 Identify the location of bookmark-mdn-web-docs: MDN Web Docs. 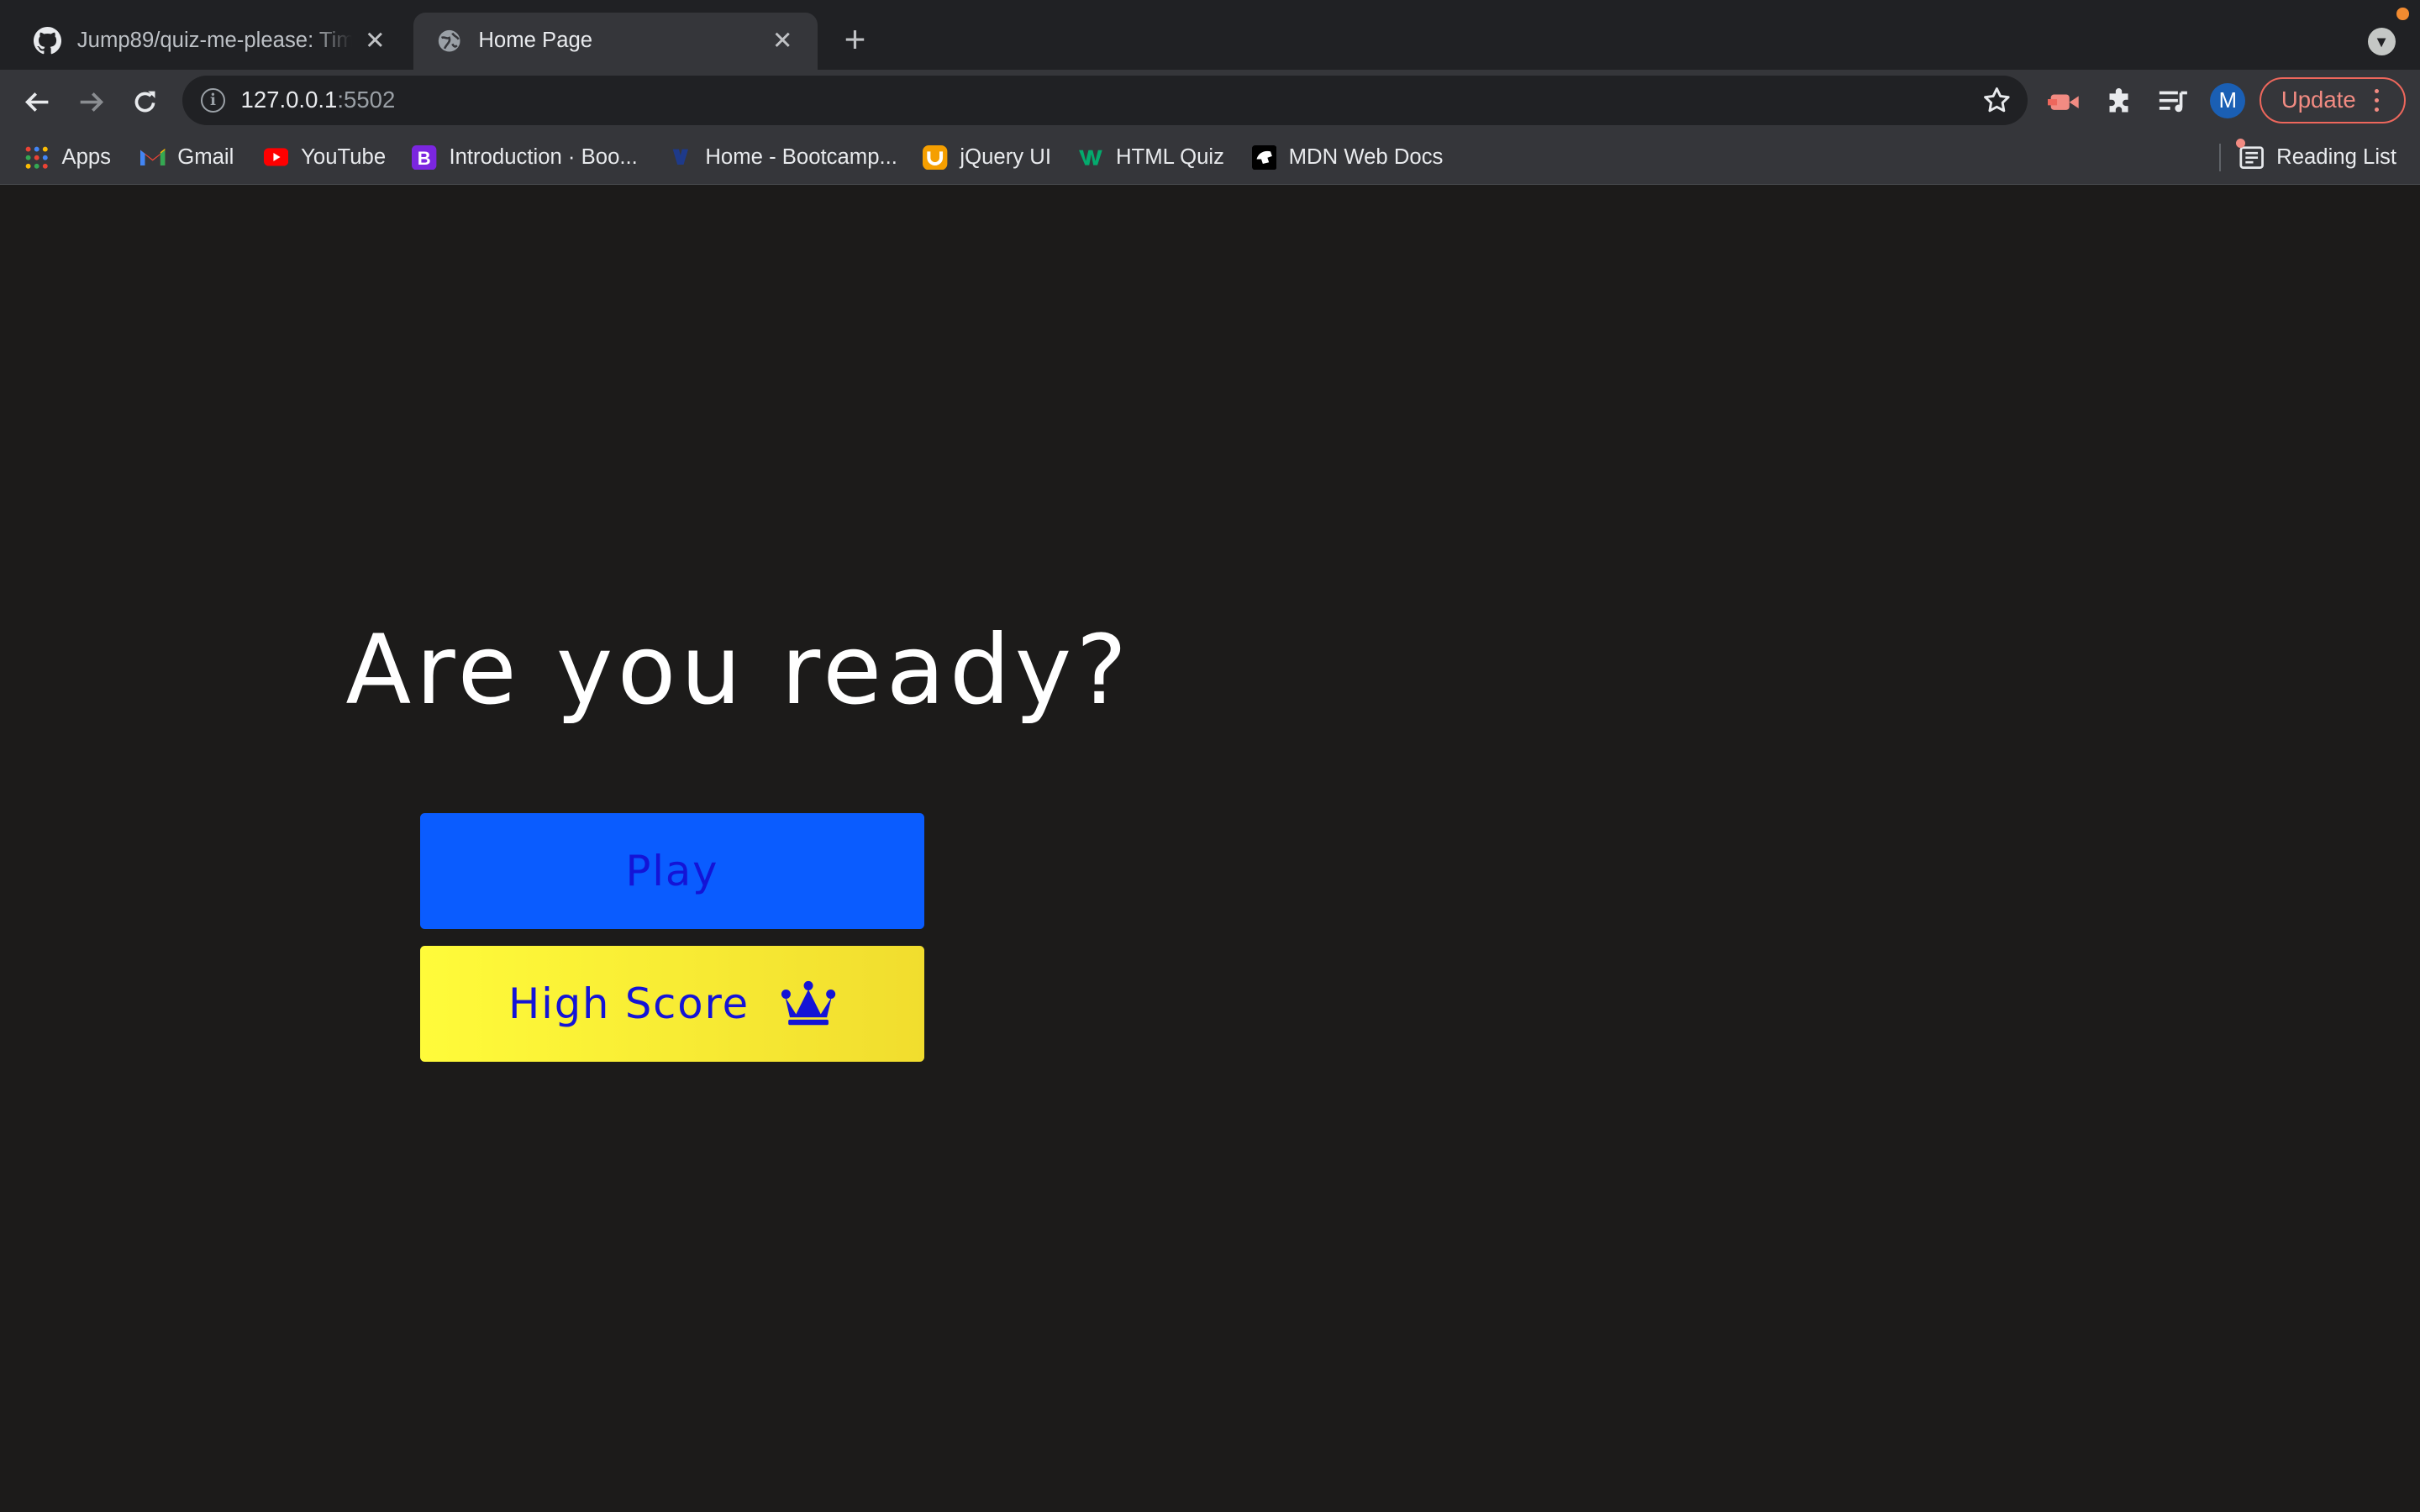
(1347, 157).